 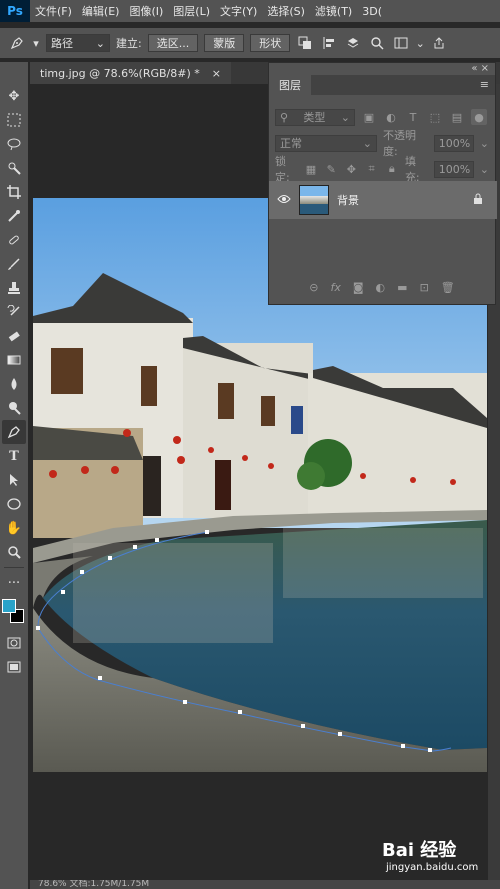 I want to click on mode-select-value: 路径, so click(x=62, y=43).